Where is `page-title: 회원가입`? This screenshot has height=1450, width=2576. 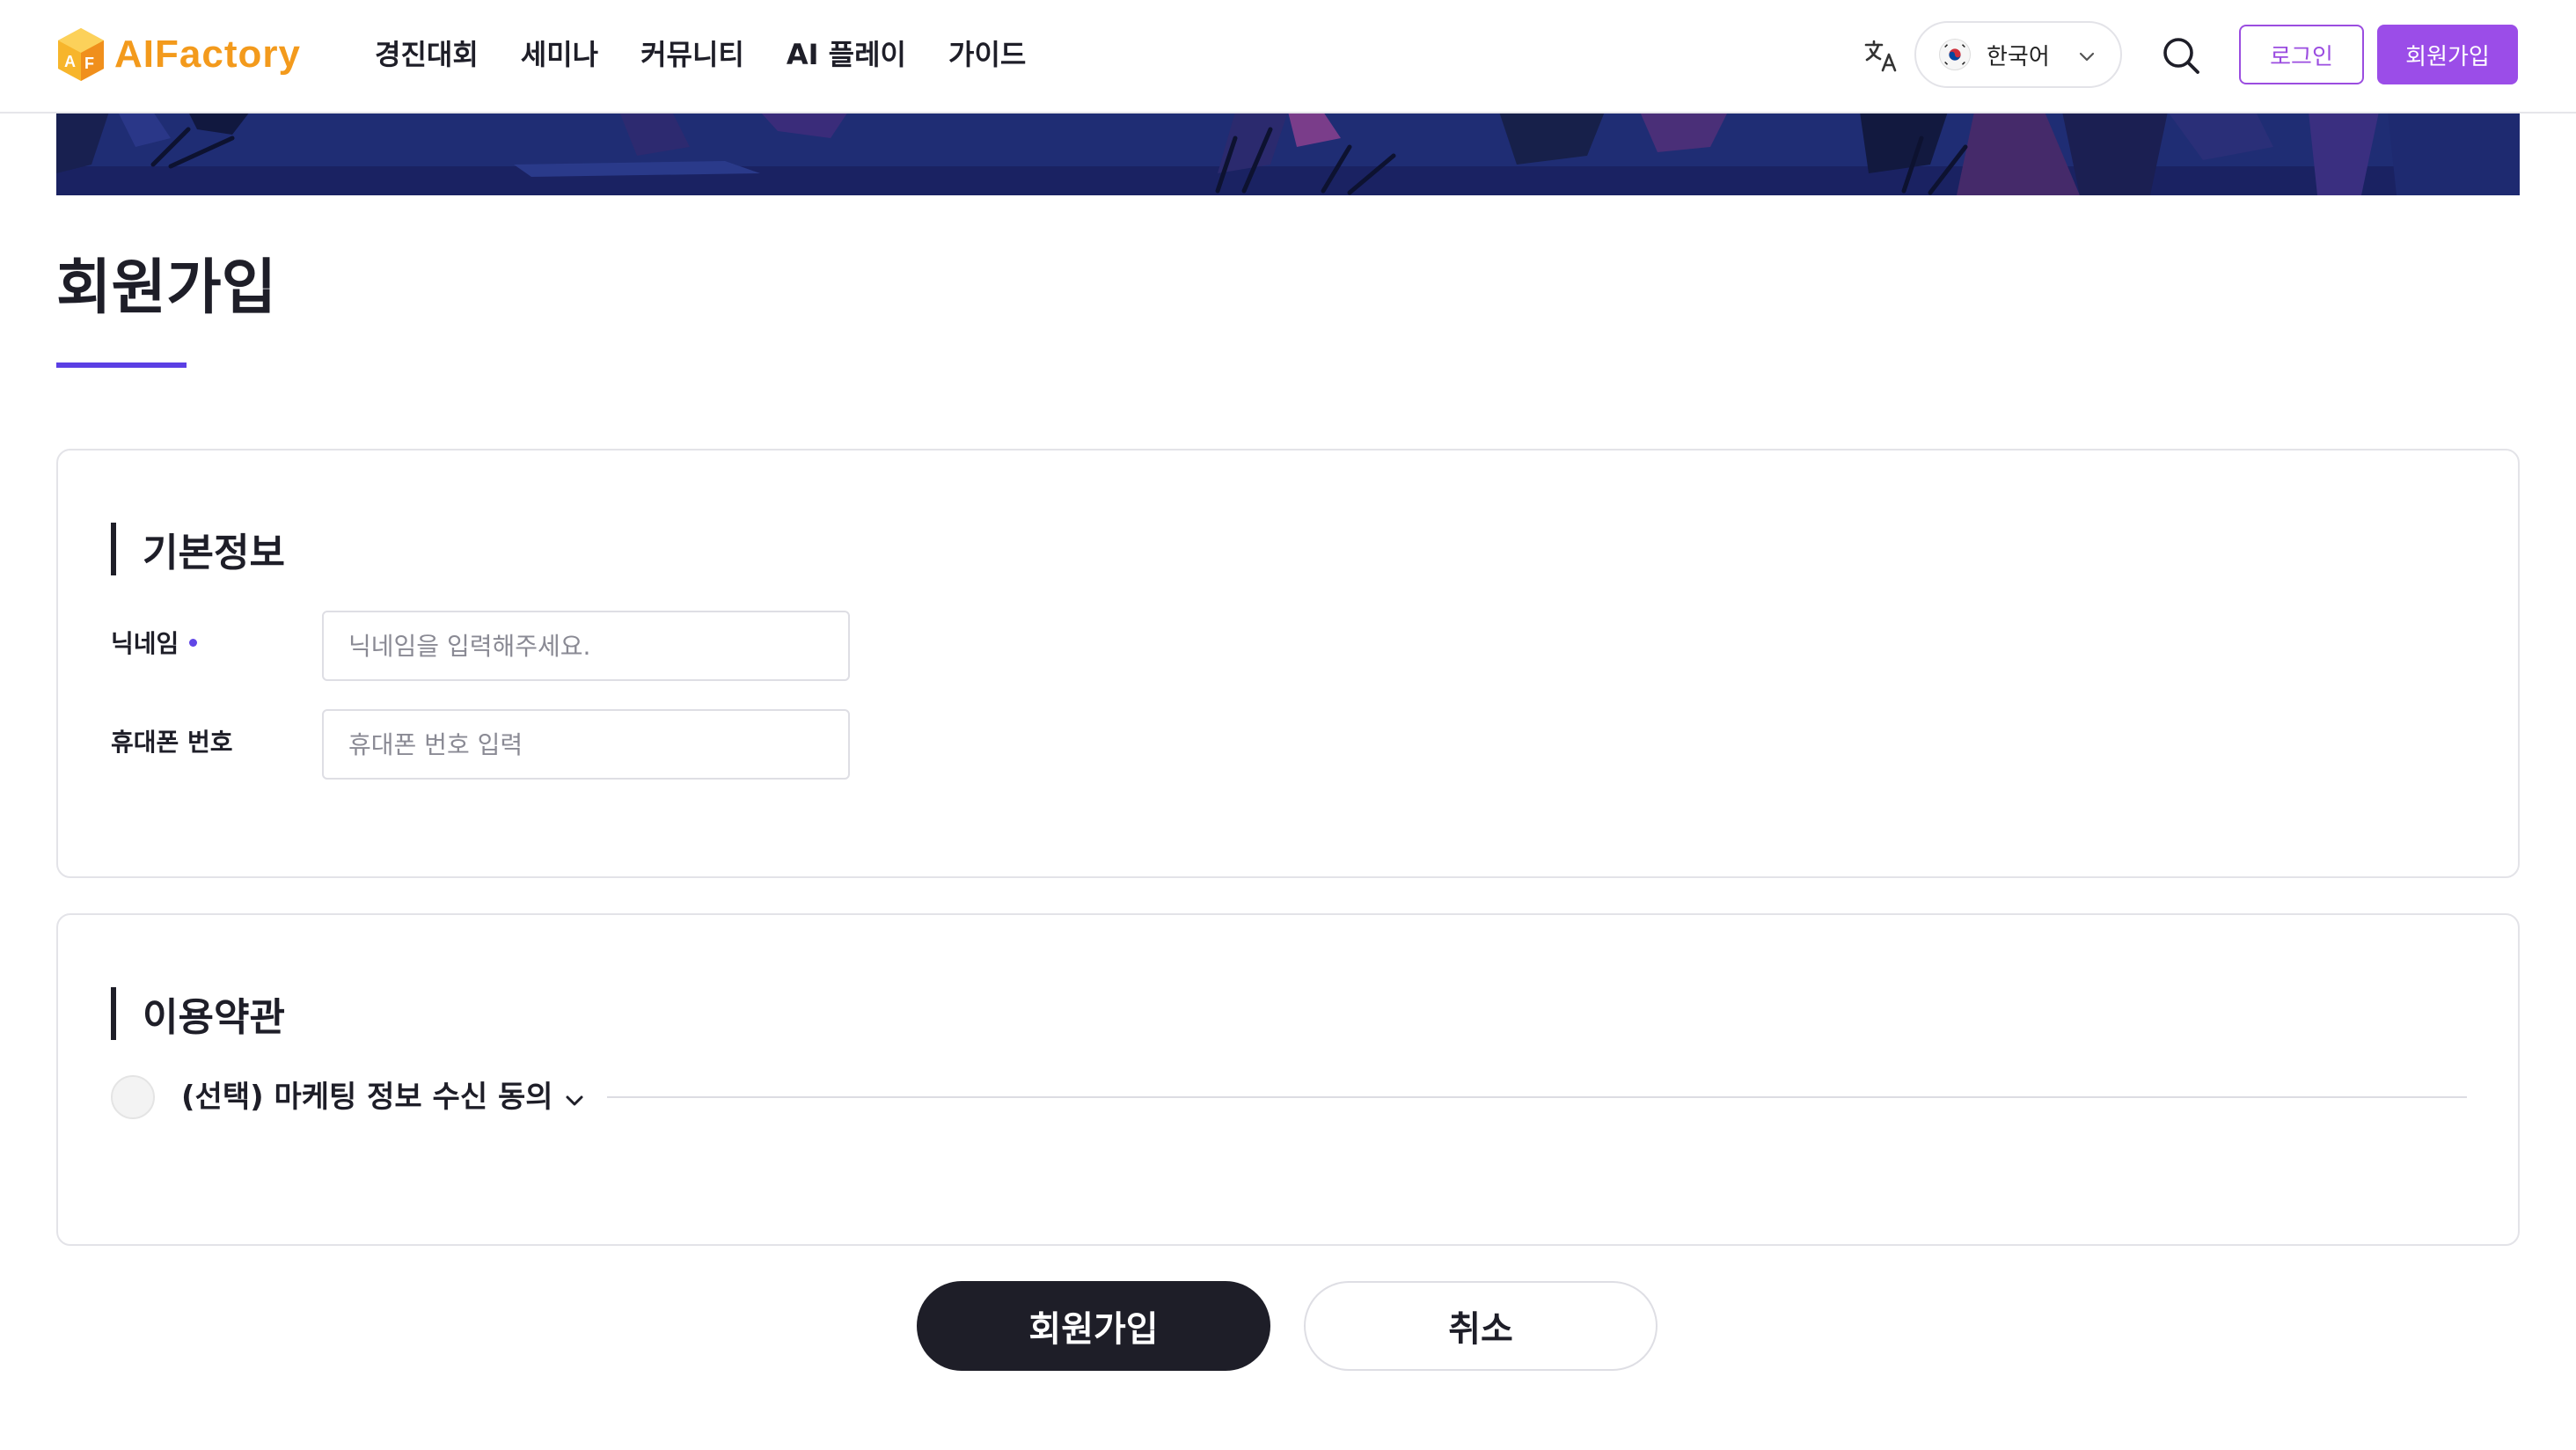
page-title: 회원가입 is located at coordinates (166, 288).